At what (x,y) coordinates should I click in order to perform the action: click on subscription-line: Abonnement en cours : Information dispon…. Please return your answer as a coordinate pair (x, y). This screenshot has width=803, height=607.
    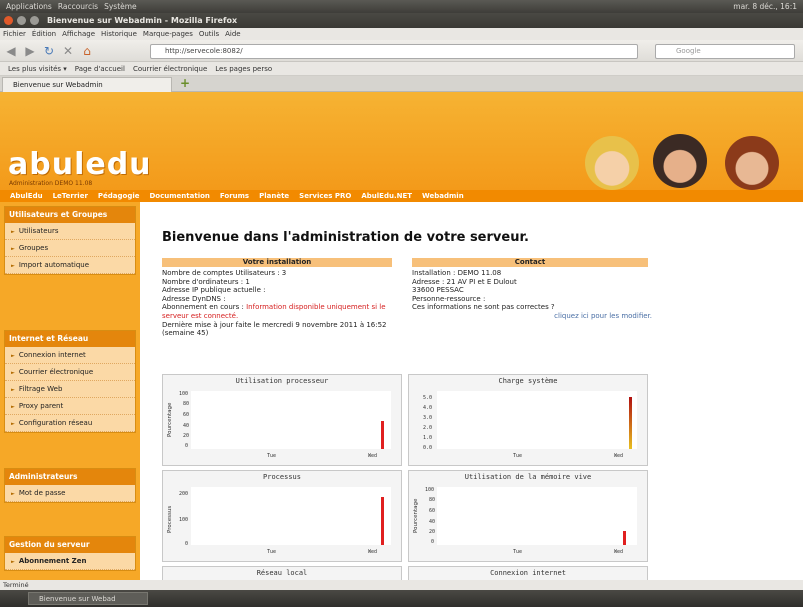
    Looking at the image, I should click on (278, 311).